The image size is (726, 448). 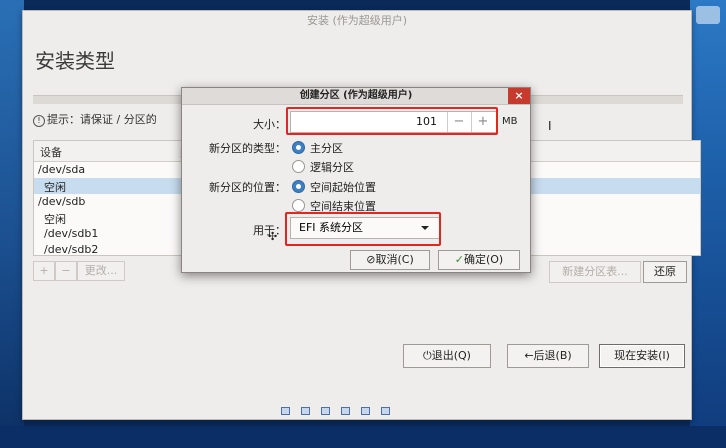 I want to click on taskbar-strip, so click(x=363, y=437).